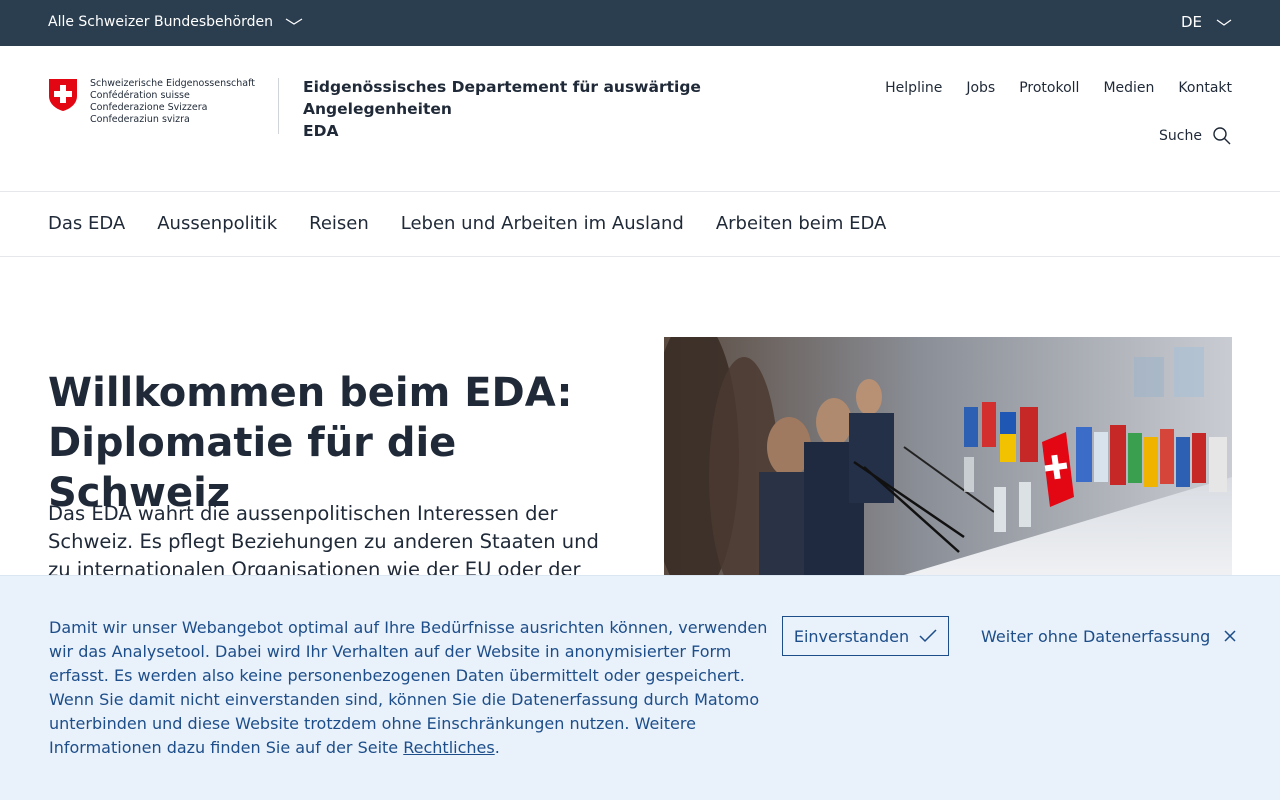 This screenshot has width=1280, height=800. Describe the element at coordinates (448, 747) in the screenshot. I see `legal-link: Rechtliches` at that location.